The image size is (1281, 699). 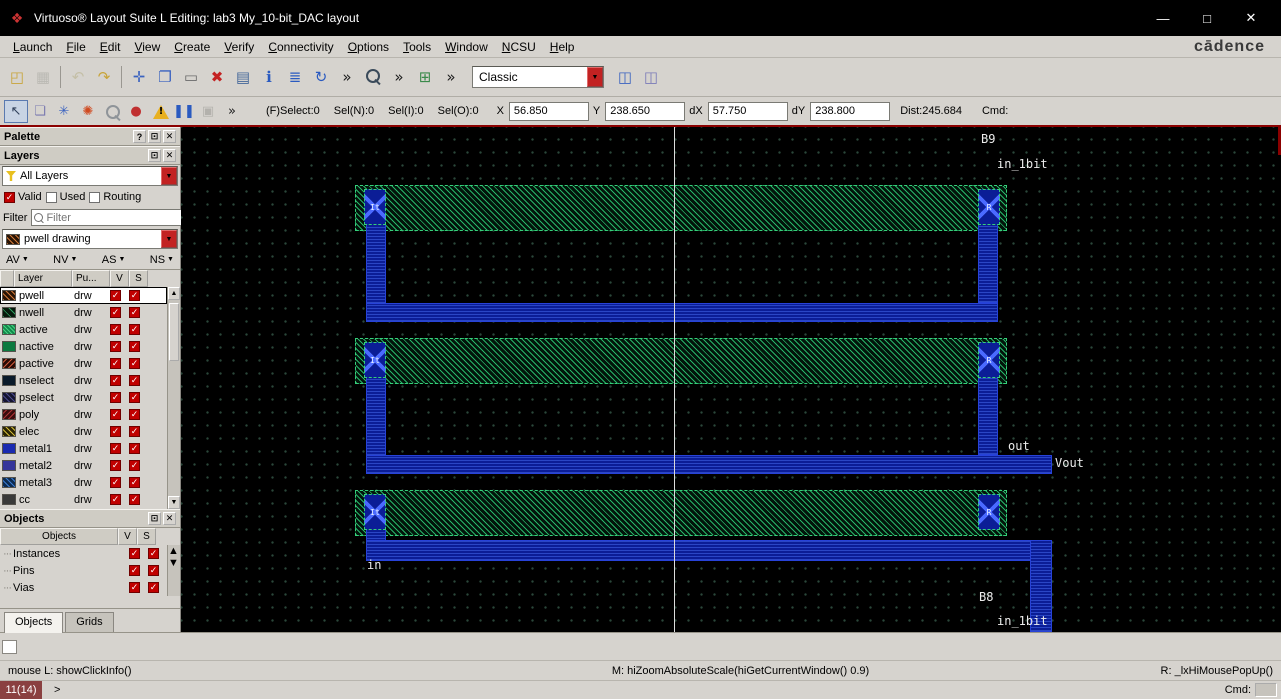 What do you see at coordinates (651, 77) in the screenshot?
I see `workspace-load-icon: ◫` at bounding box center [651, 77].